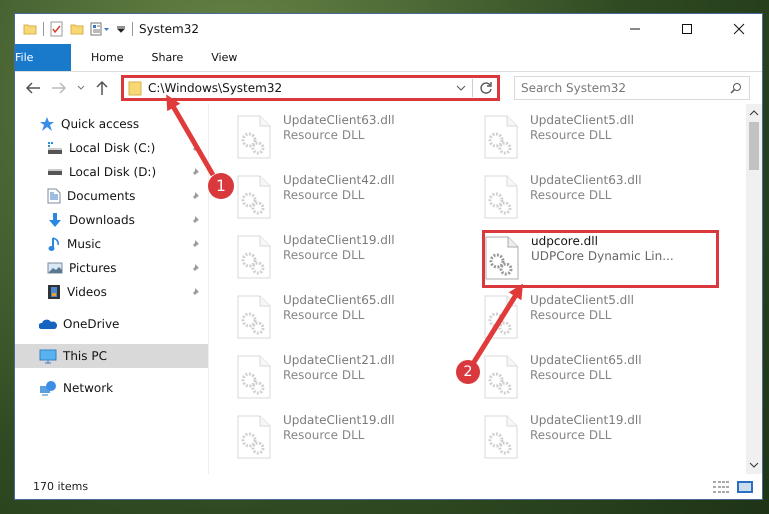 This screenshot has height=514, width=769. Describe the element at coordinates (565, 241) in the screenshot. I see `file-name: udpcore.dll` at that location.